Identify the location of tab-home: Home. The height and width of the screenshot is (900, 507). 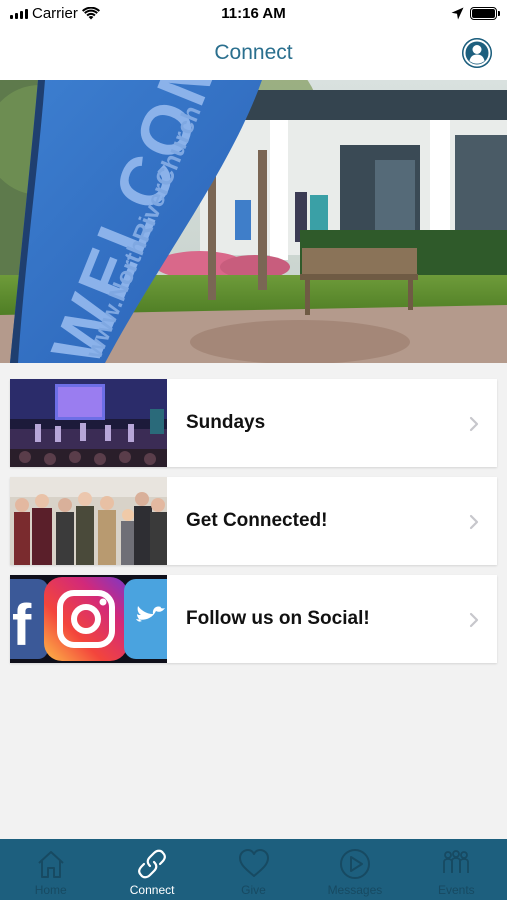
(50, 869).